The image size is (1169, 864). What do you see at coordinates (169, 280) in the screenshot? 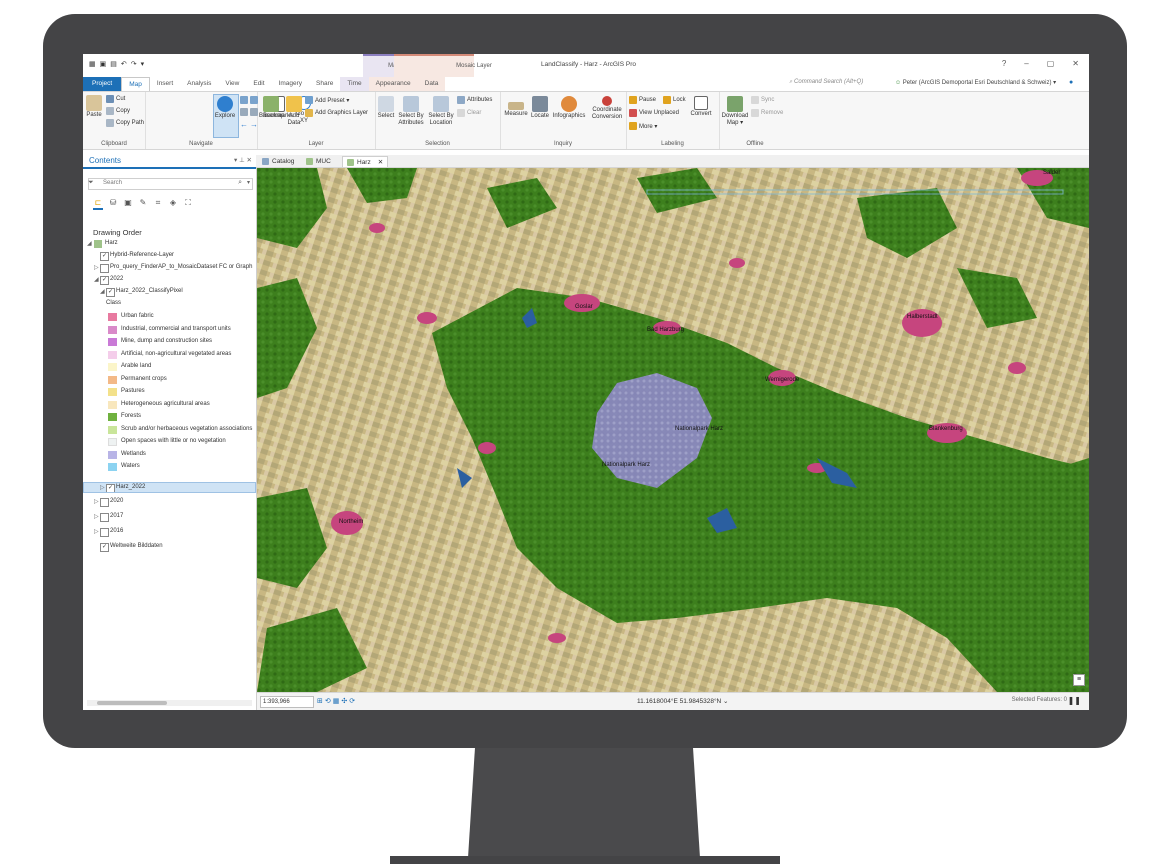
I see `tree-item-group-2022: ◢ ✓ 2022` at bounding box center [169, 280].